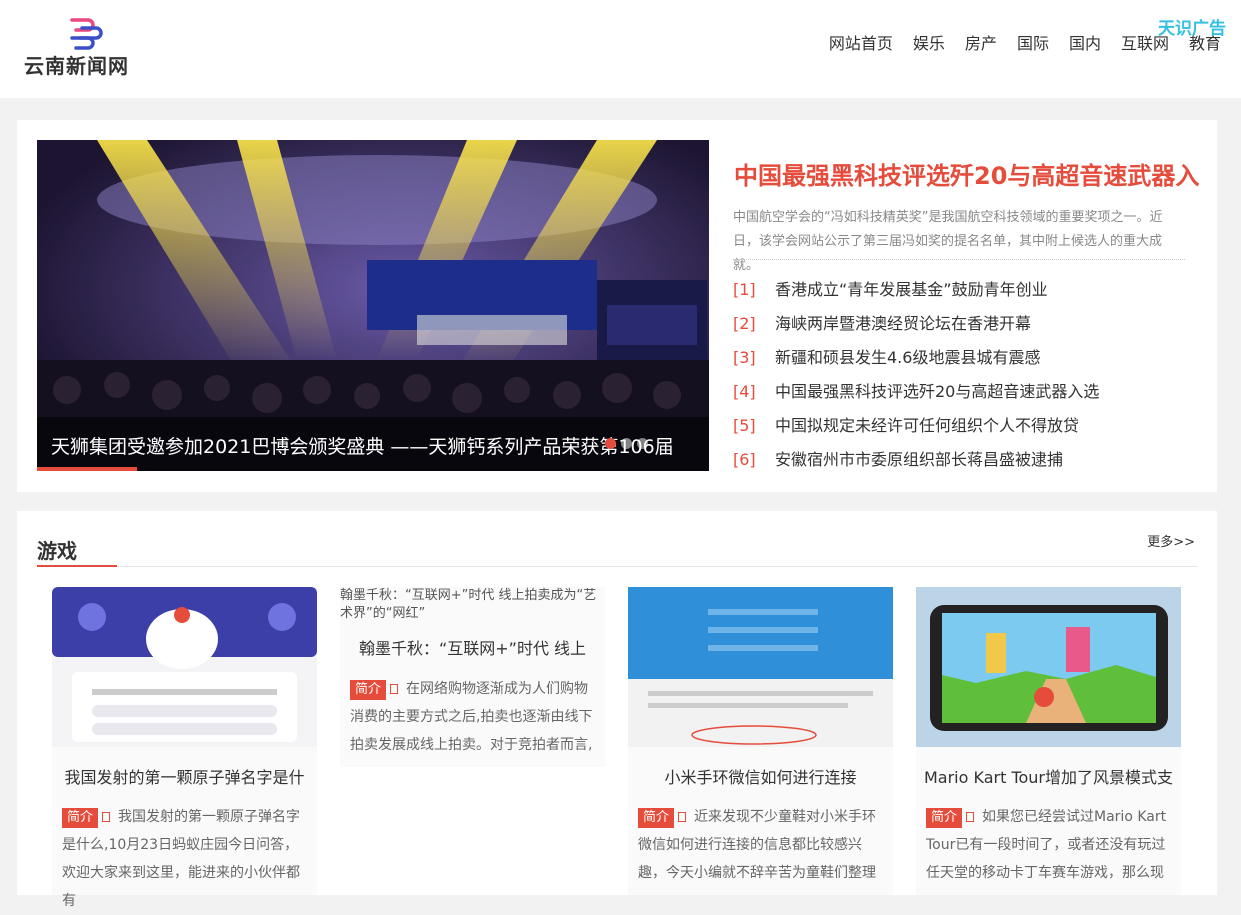 This screenshot has width=1241, height=915. What do you see at coordinates (617, 566) in the screenshot?
I see `section-divider` at bounding box center [617, 566].